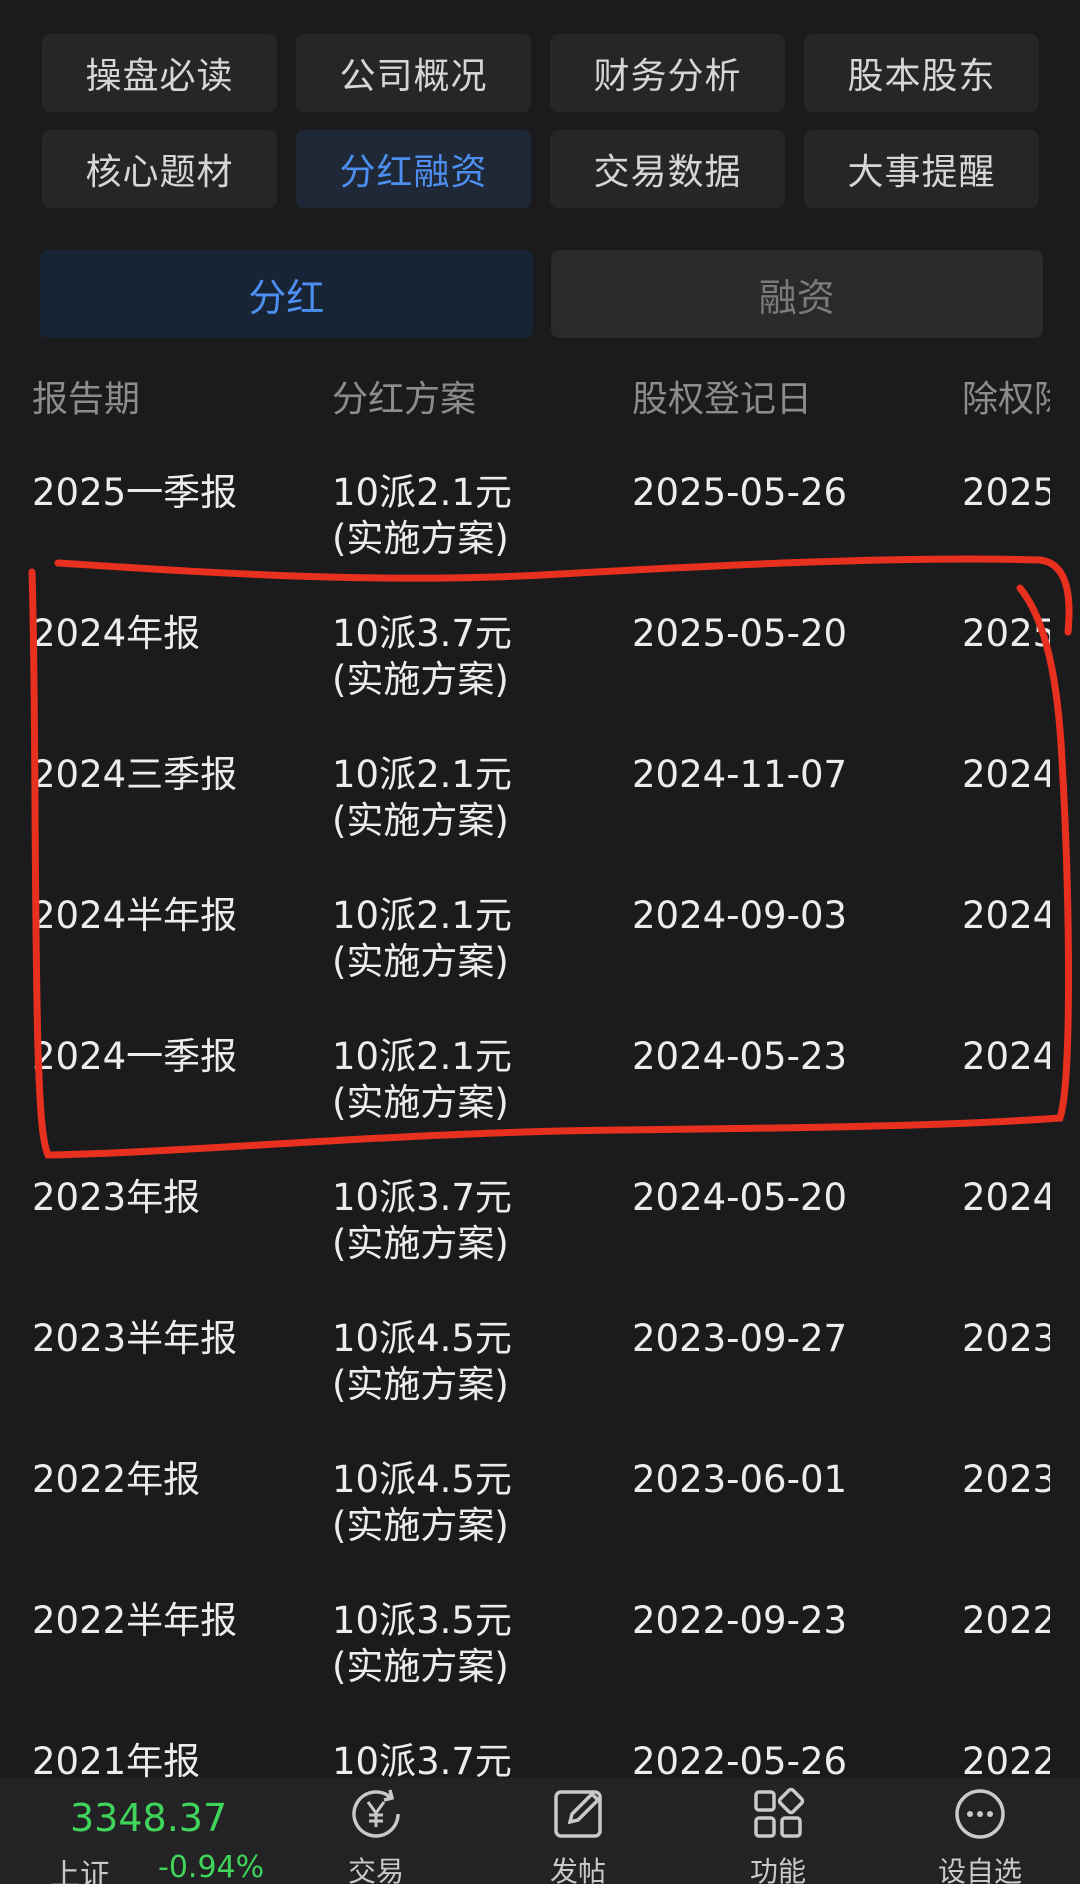 This screenshot has width=1080, height=1884. Describe the element at coordinates (135, 915) in the screenshot. I see `cell-period: 2024半年报` at that location.